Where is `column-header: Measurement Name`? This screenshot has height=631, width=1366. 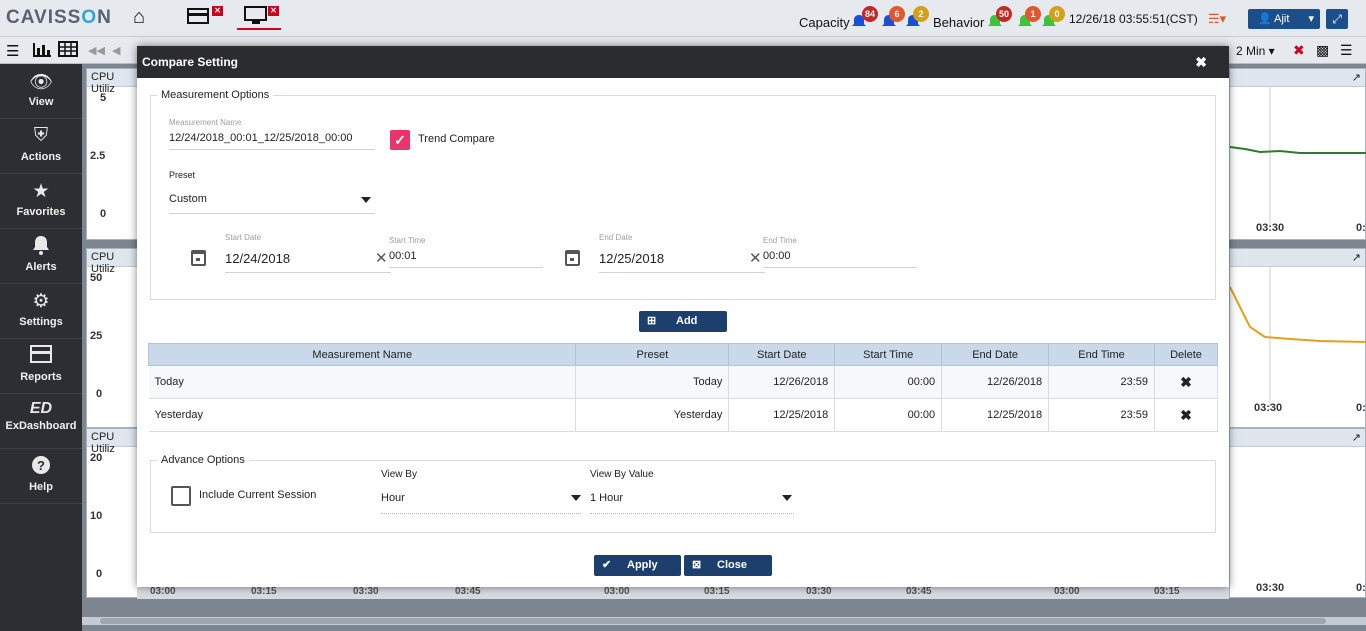 column-header: Measurement Name is located at coordinates (362, 354).